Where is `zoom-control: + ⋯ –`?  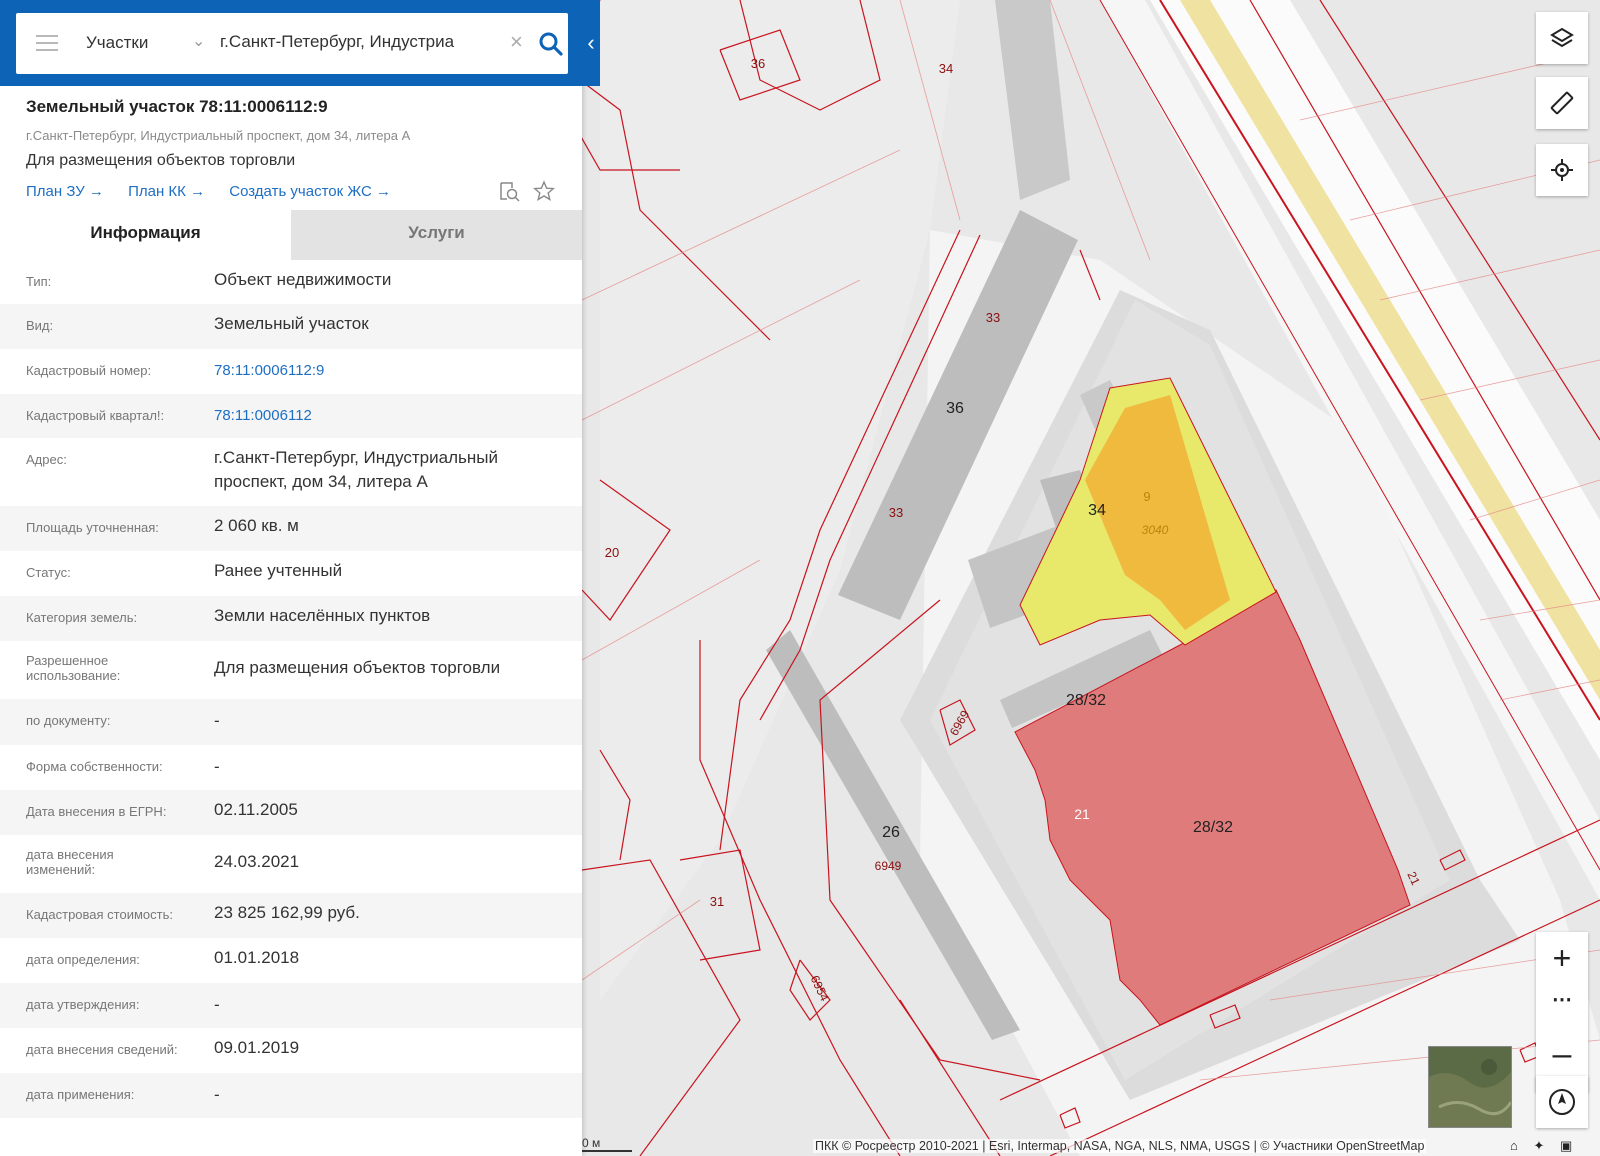
zoom-control: + ⋯ – is located at coordinates (1562, 1012).